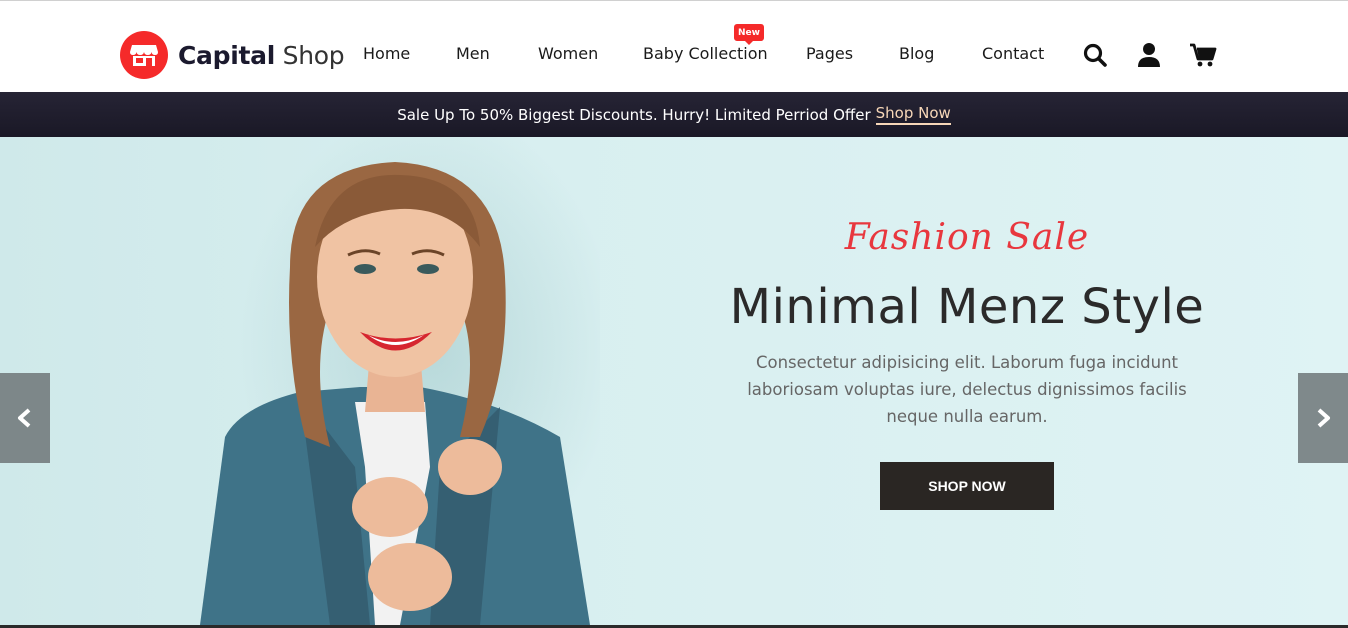  Describe the element at coordinates (226, 55) in the screenshot. I see `brand-name-bold: Capital` at that location.